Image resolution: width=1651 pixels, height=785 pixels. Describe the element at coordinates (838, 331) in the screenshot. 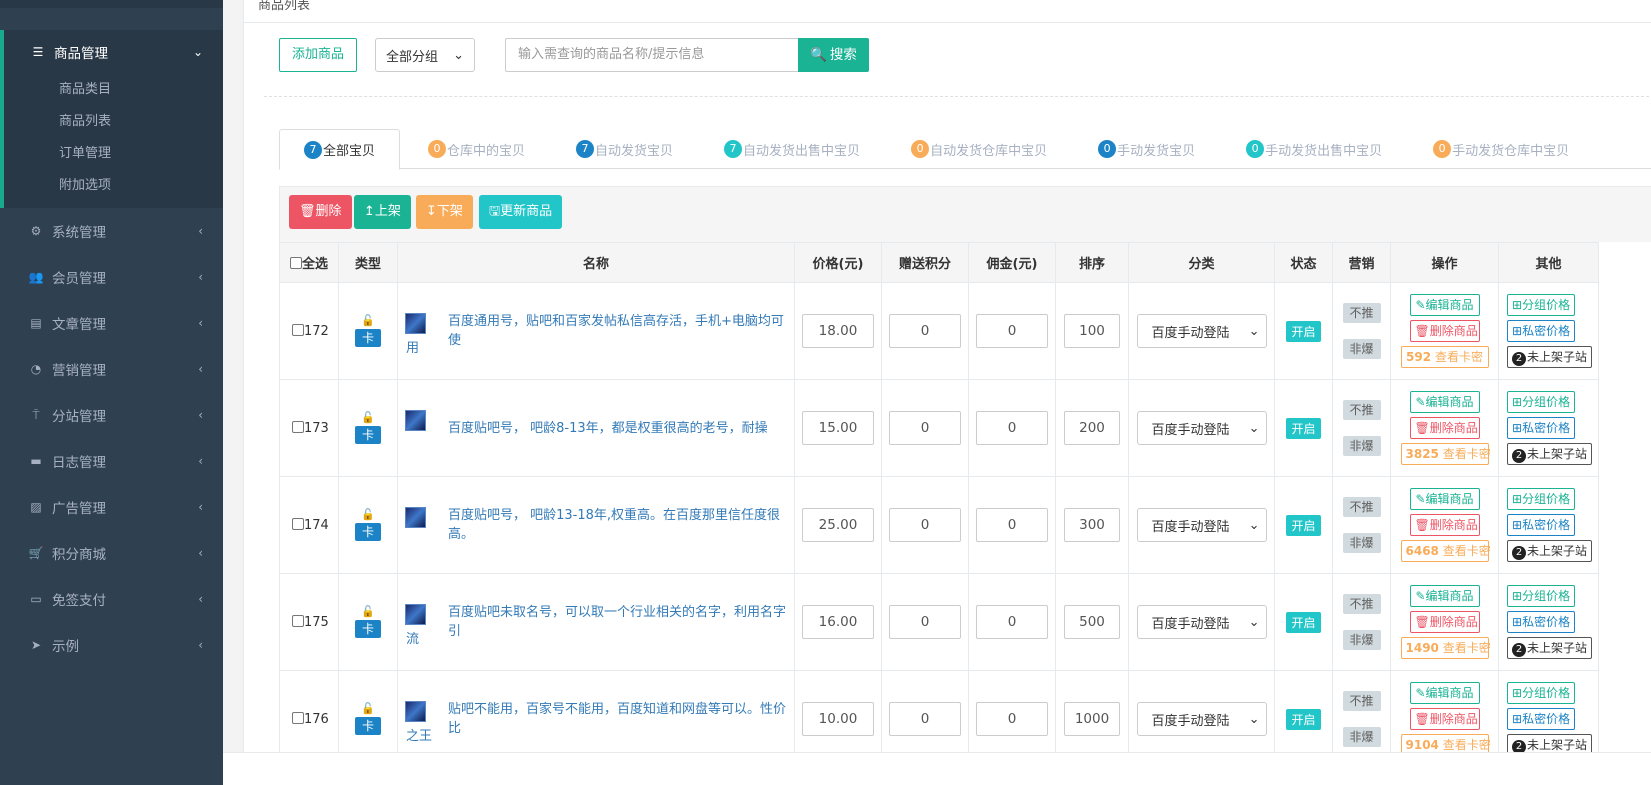

I see `price-input: 18.00` at that location.